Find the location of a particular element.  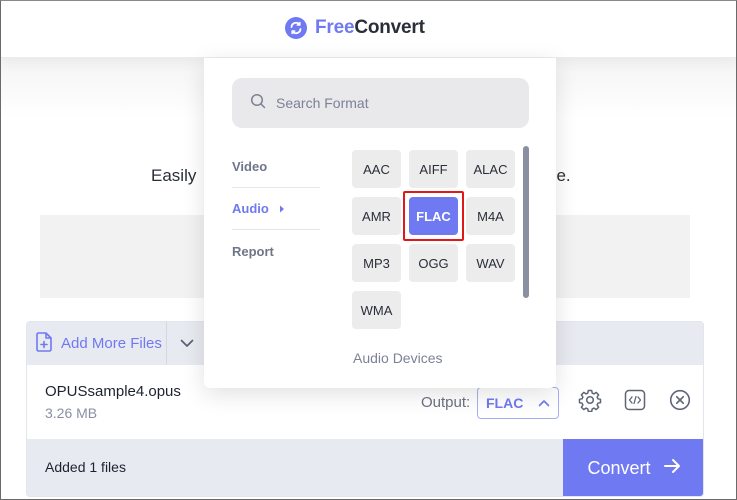

chevron-down-icon is located at coordinates (187, 344).